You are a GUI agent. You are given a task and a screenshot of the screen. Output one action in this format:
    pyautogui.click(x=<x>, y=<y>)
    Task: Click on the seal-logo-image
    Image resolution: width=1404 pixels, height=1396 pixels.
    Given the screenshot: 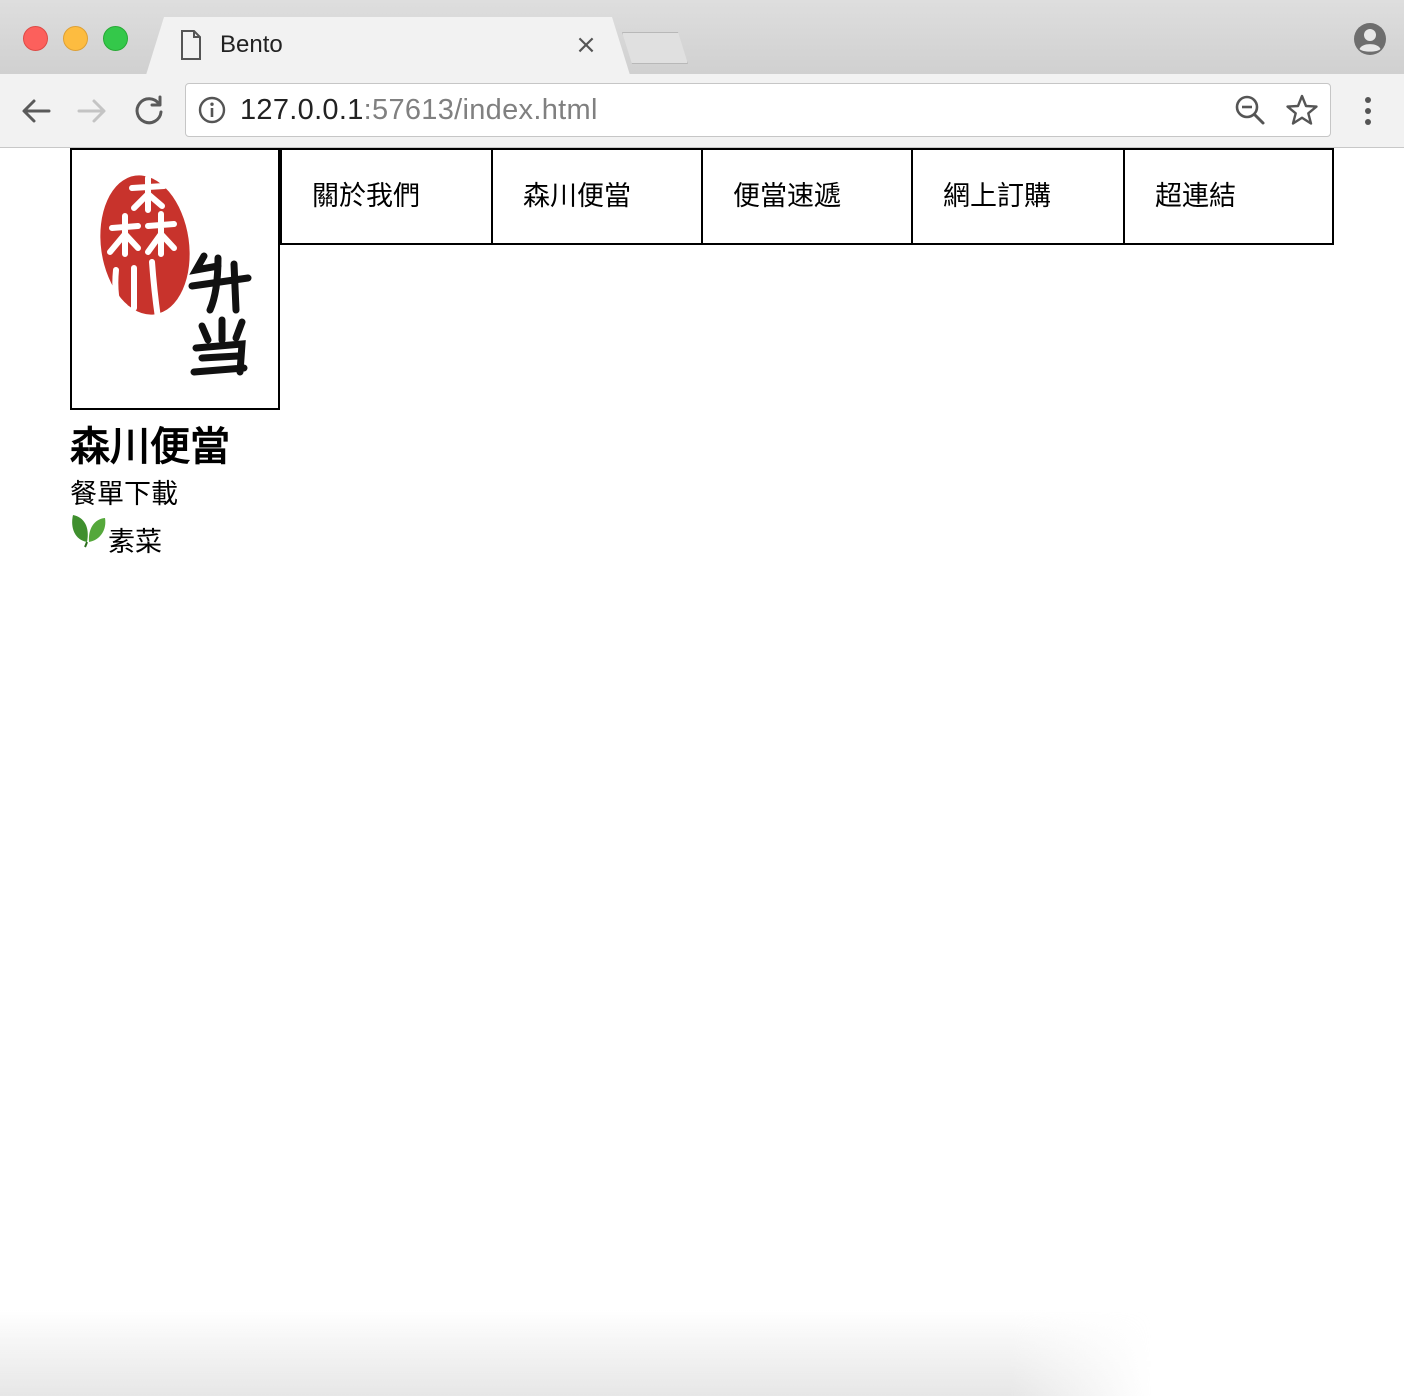 What is the action you would take?
    pyautogui.click(x=176, y=275)
    